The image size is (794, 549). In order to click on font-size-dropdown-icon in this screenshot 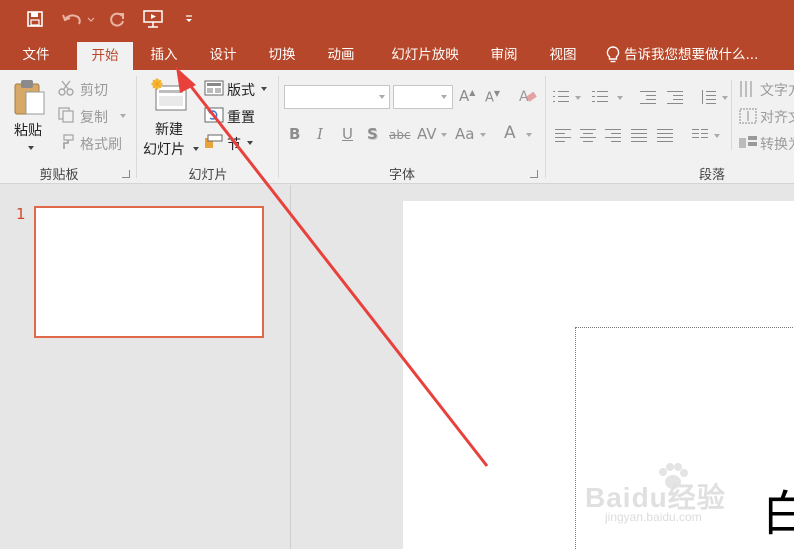, I will do `click(444, 97)`.